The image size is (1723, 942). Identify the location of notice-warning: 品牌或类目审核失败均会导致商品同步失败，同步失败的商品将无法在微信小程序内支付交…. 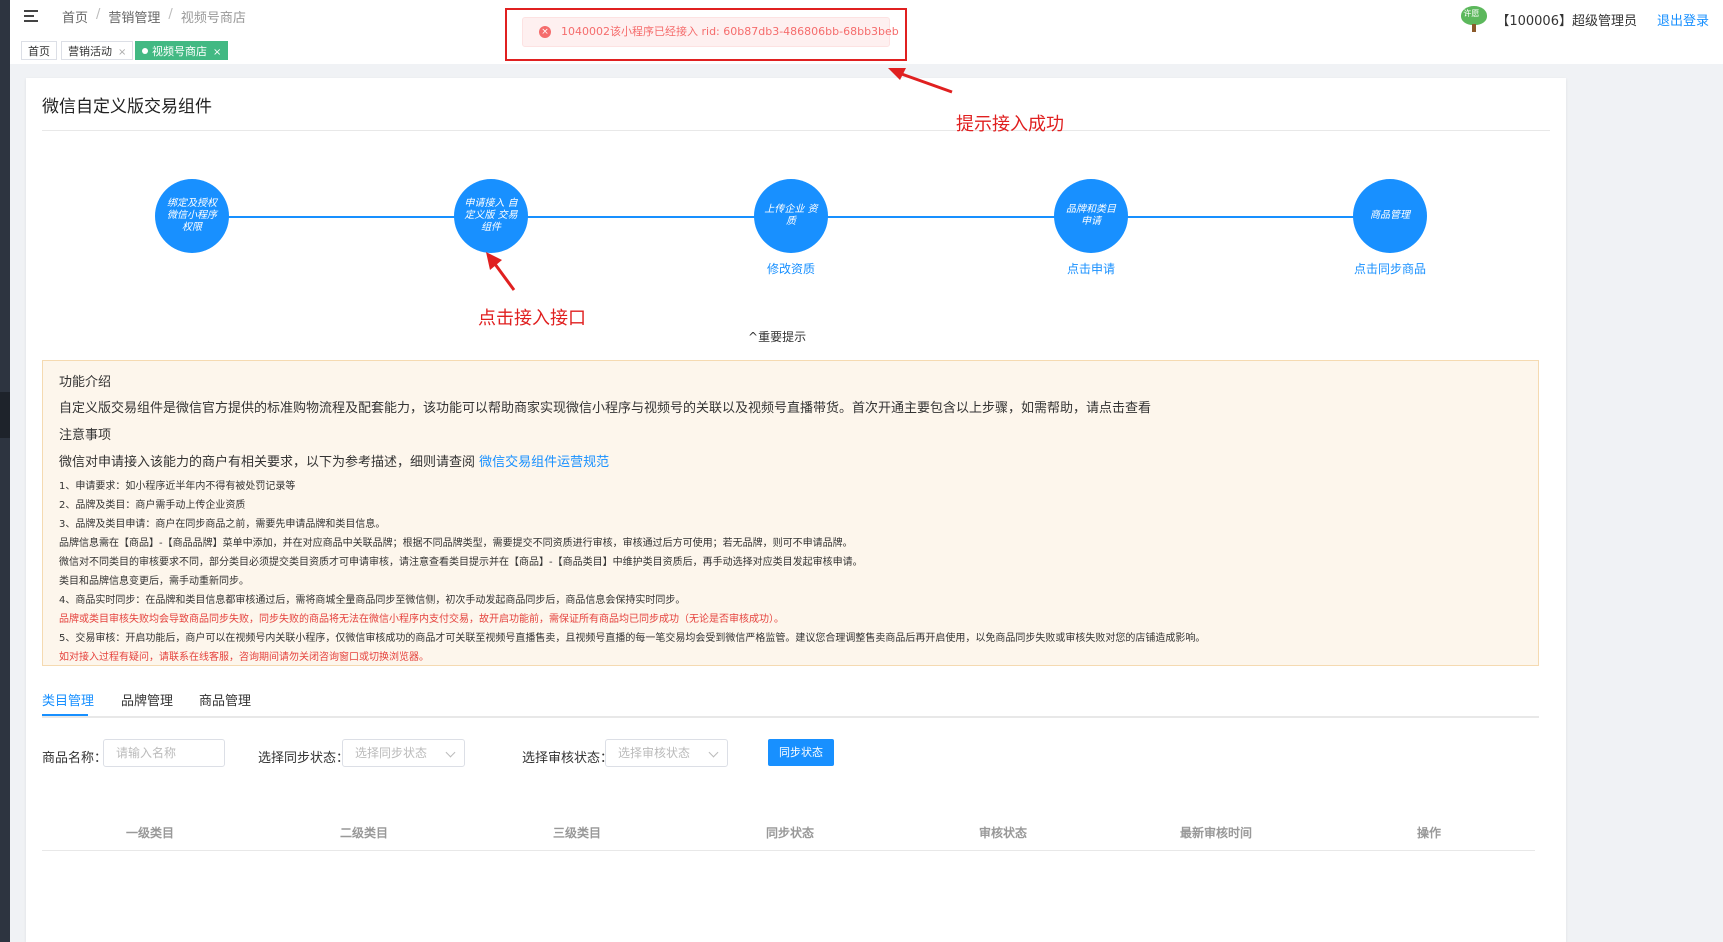
(421, 619).